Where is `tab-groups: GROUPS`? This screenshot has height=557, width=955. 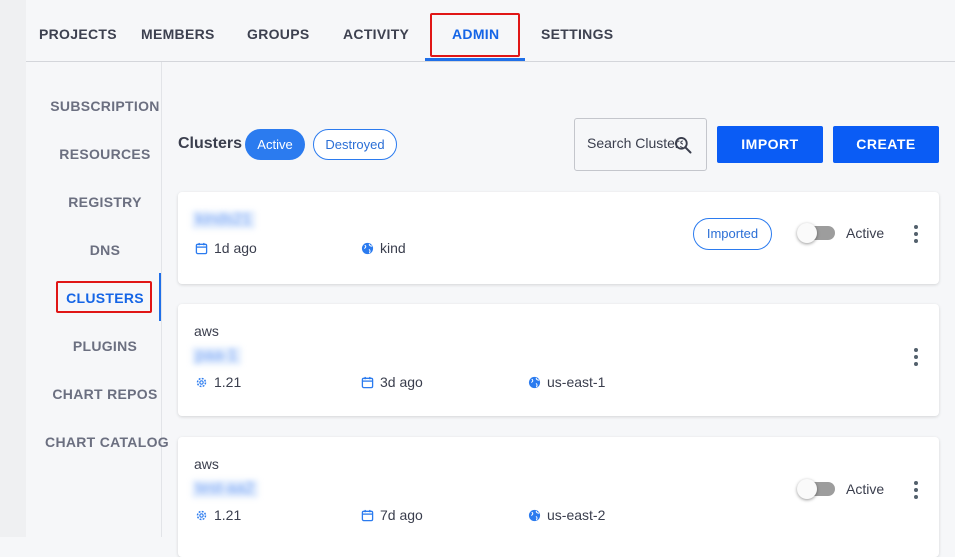
tab-groups: GROUPS is located at coordinates (278, 37).